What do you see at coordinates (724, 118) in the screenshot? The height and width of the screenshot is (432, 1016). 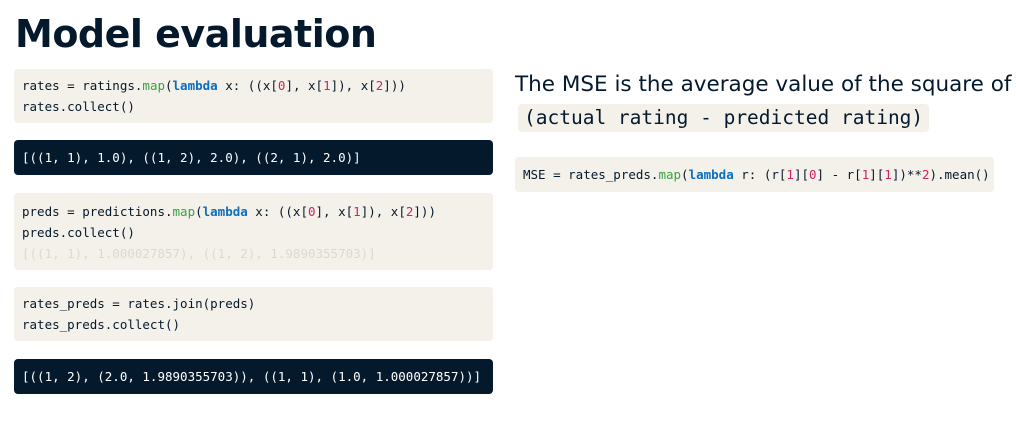 I see `inline-code-formula: (actual rating - predicted rating)` at bounding box center [724, 118].